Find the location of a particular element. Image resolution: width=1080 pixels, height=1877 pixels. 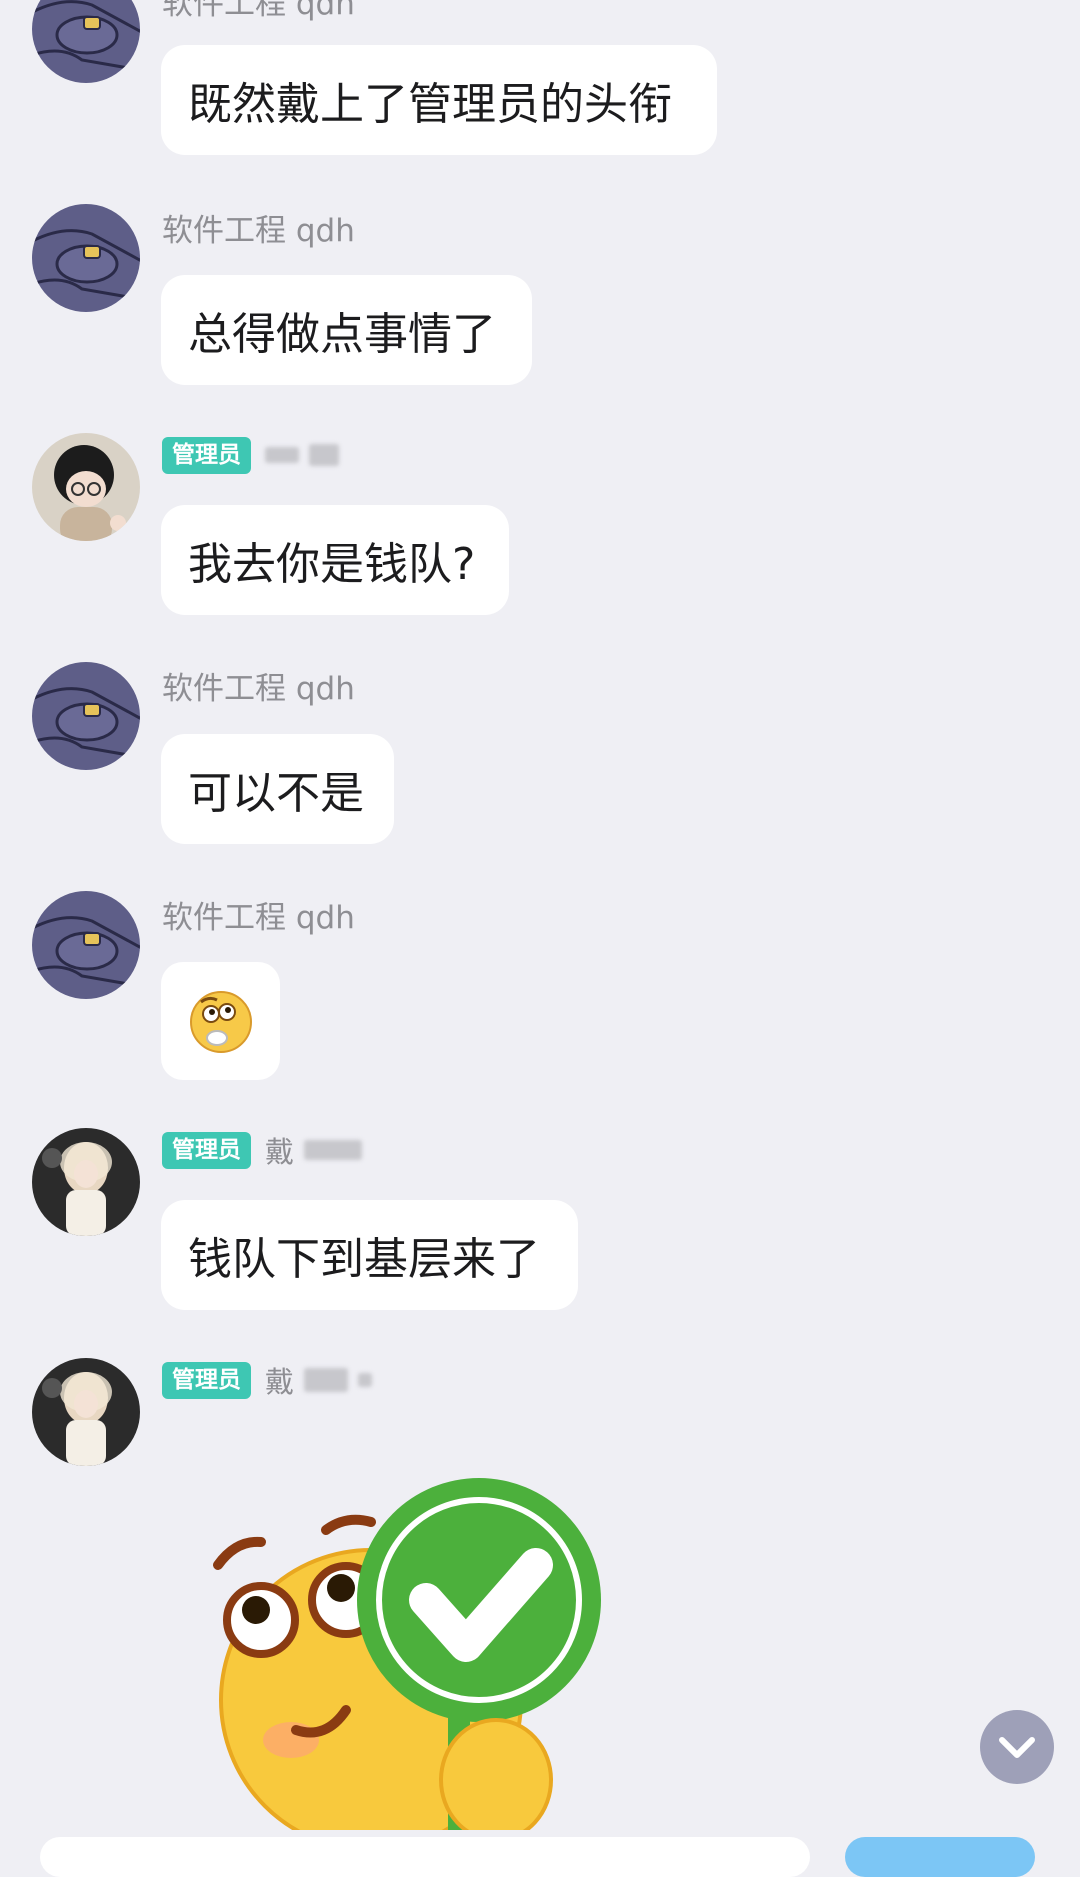

thinking-face-sticker-icon is located at coordinates (221, 1022).